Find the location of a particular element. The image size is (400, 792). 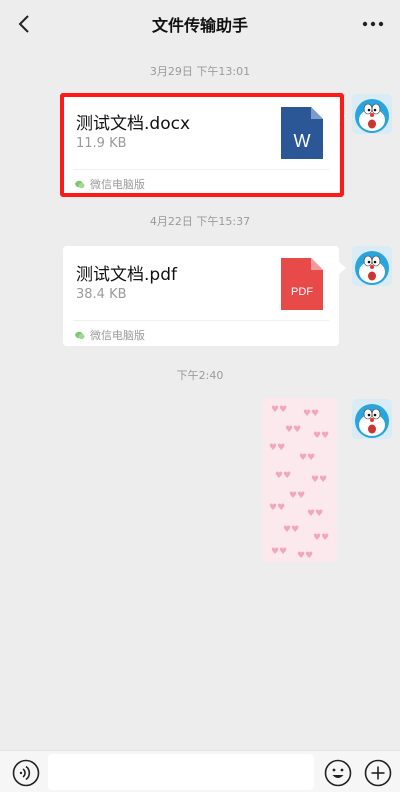

voice-button is located at coordinates (26, 773).